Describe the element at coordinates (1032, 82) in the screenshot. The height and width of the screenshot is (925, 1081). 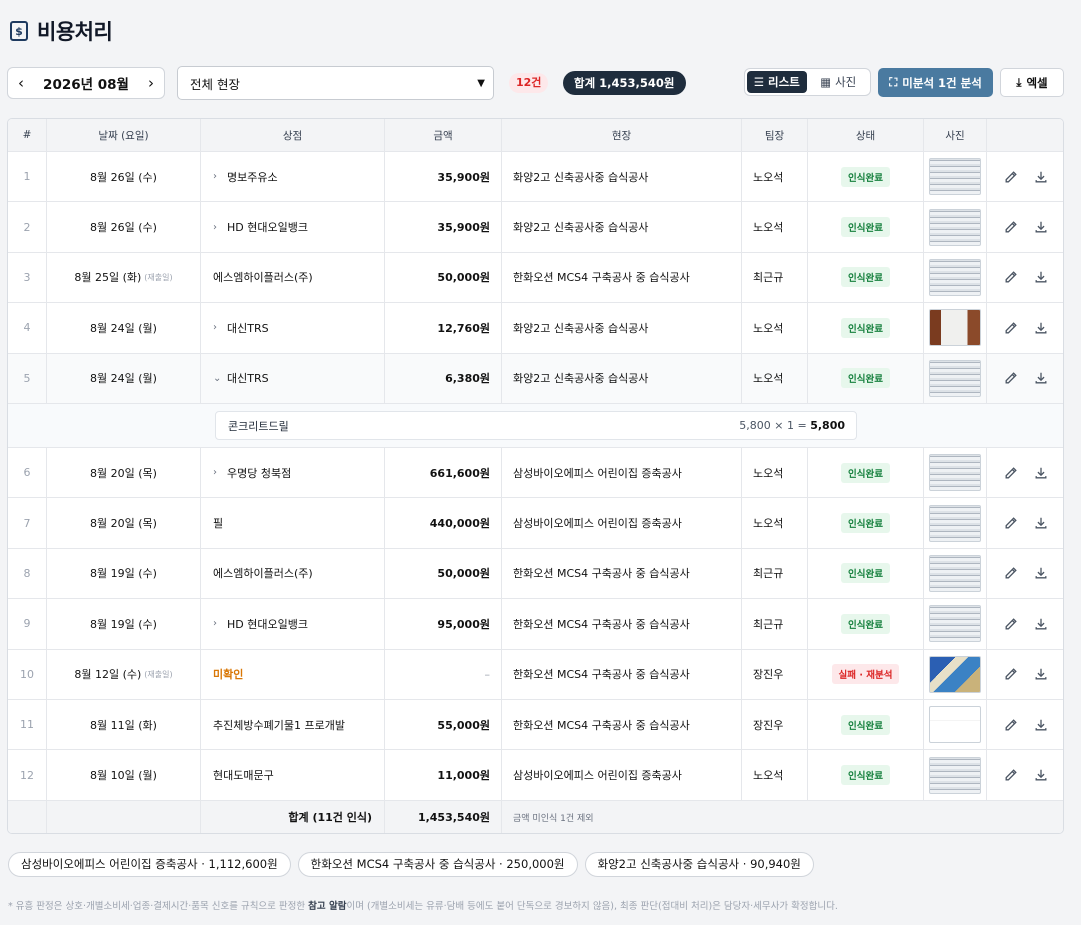
I see `excel-button: ⤓ 엑셀` at that location.